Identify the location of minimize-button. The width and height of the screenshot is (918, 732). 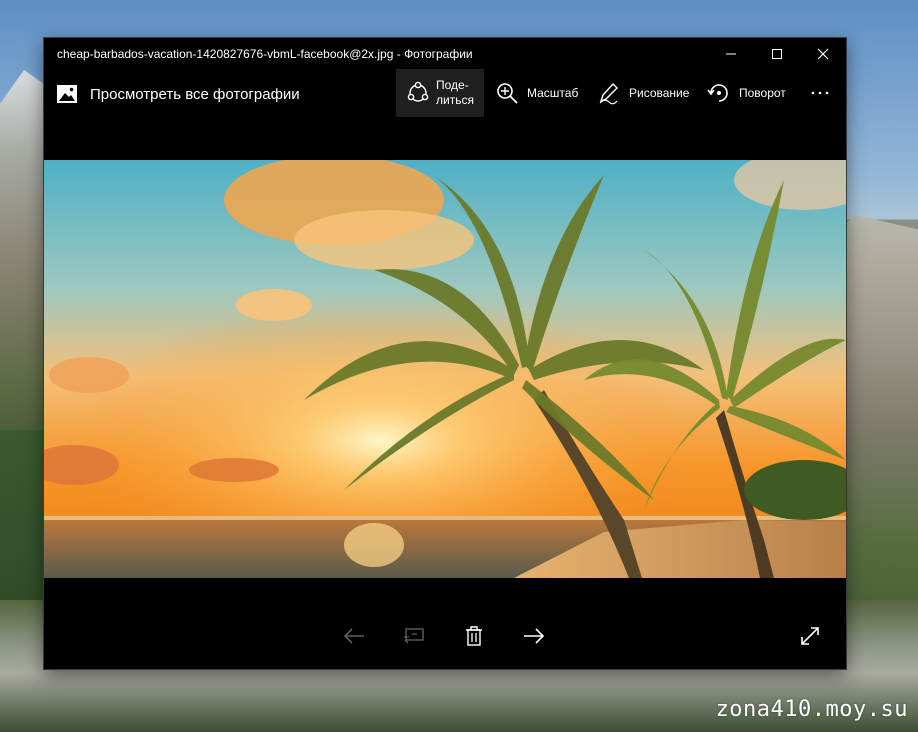
(731, 53).